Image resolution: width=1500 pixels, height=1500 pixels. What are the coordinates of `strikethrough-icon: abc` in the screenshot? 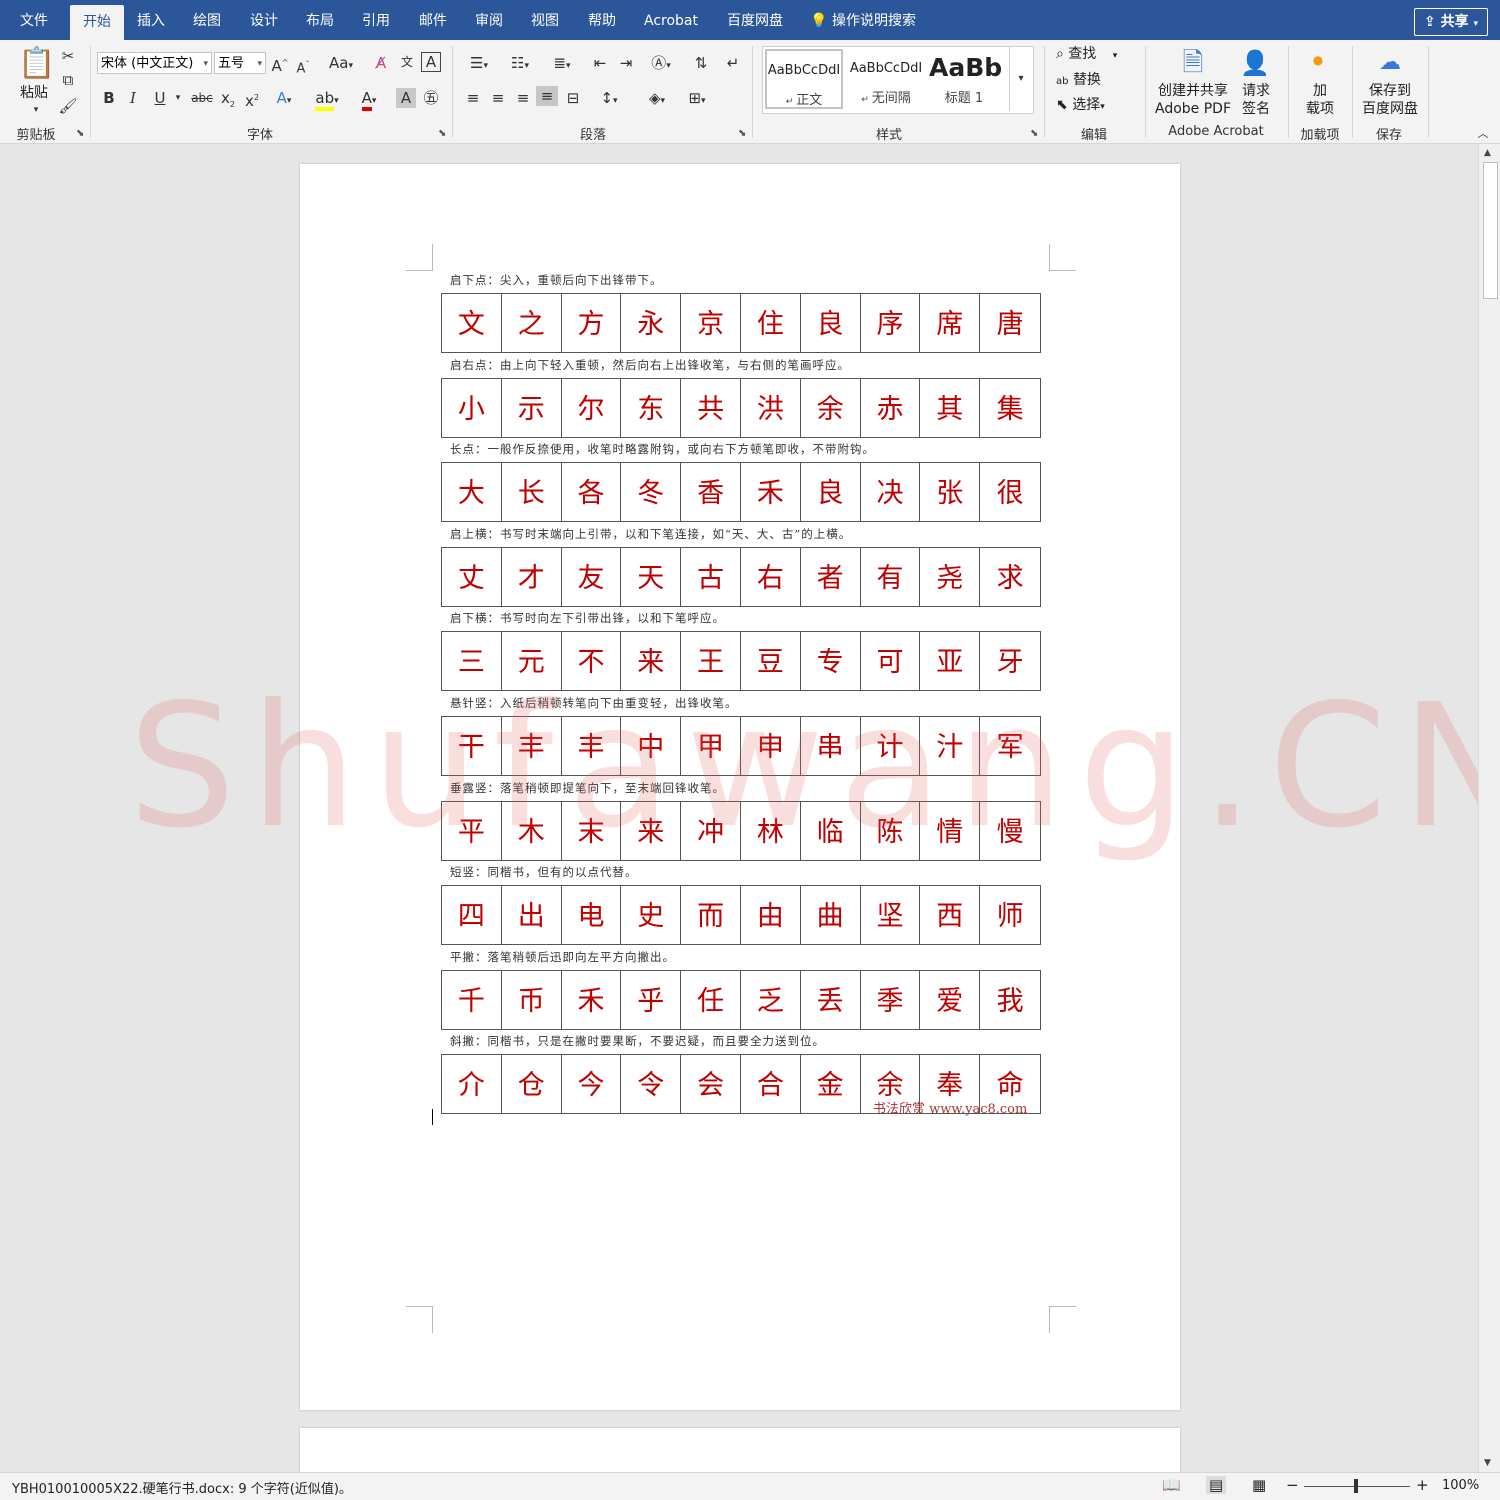 It's located at (202, 98).